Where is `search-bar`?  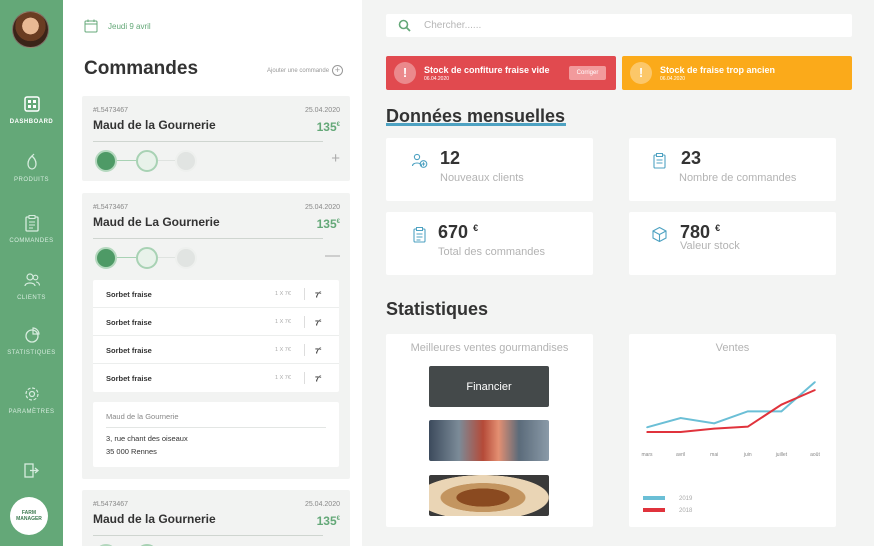 search-bar is located at coordinates (619, 25).